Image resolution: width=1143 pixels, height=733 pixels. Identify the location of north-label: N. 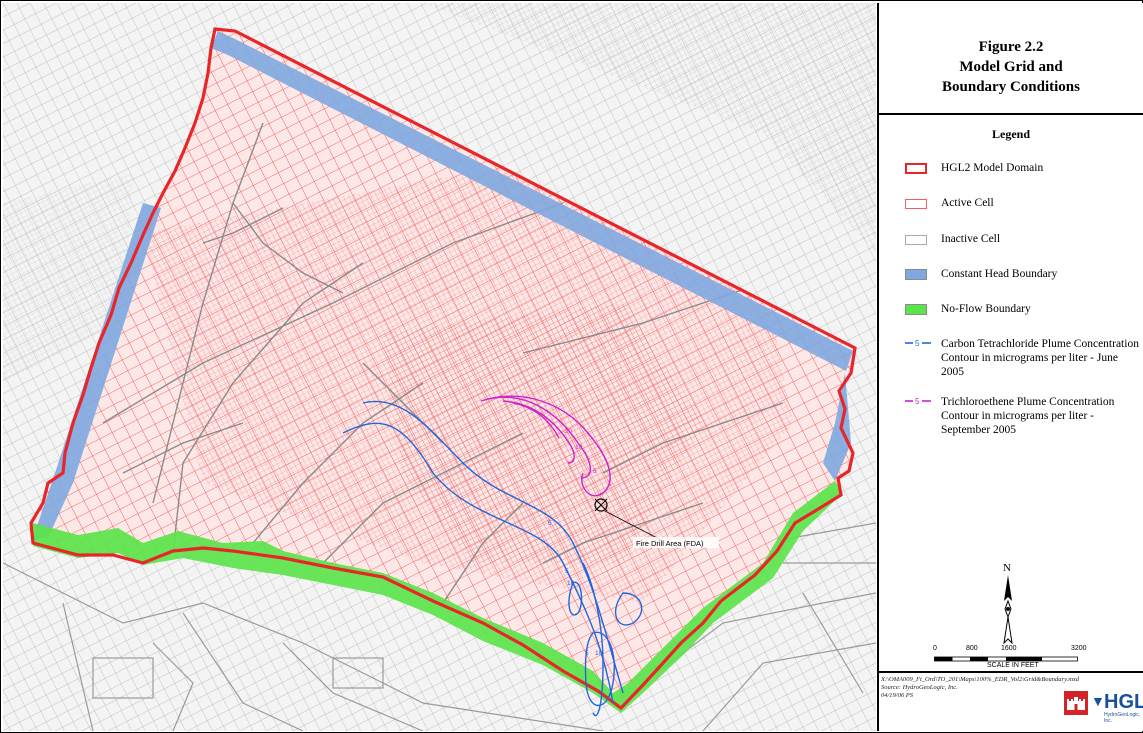
(1007, 568).